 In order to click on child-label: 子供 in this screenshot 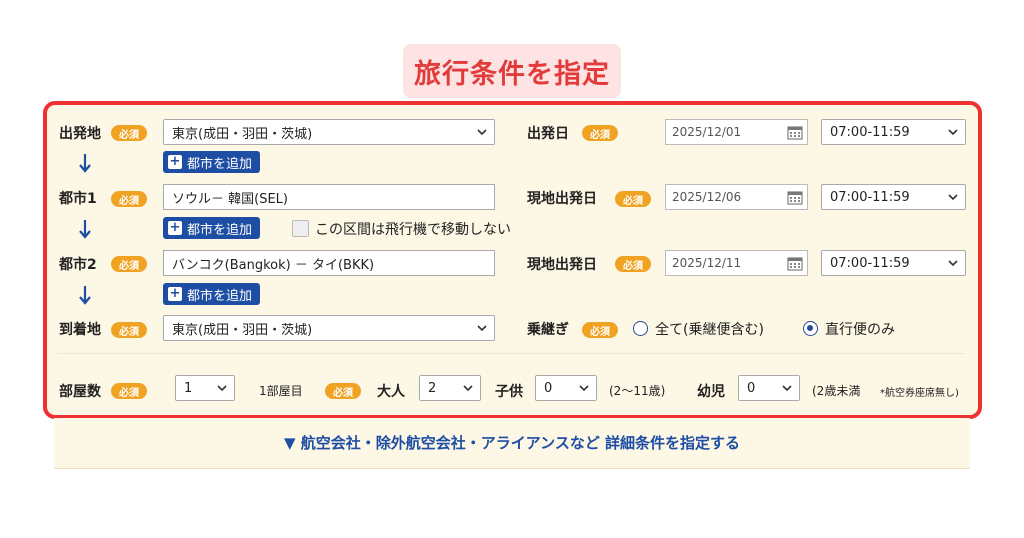, I will do `click(509, 392)`.